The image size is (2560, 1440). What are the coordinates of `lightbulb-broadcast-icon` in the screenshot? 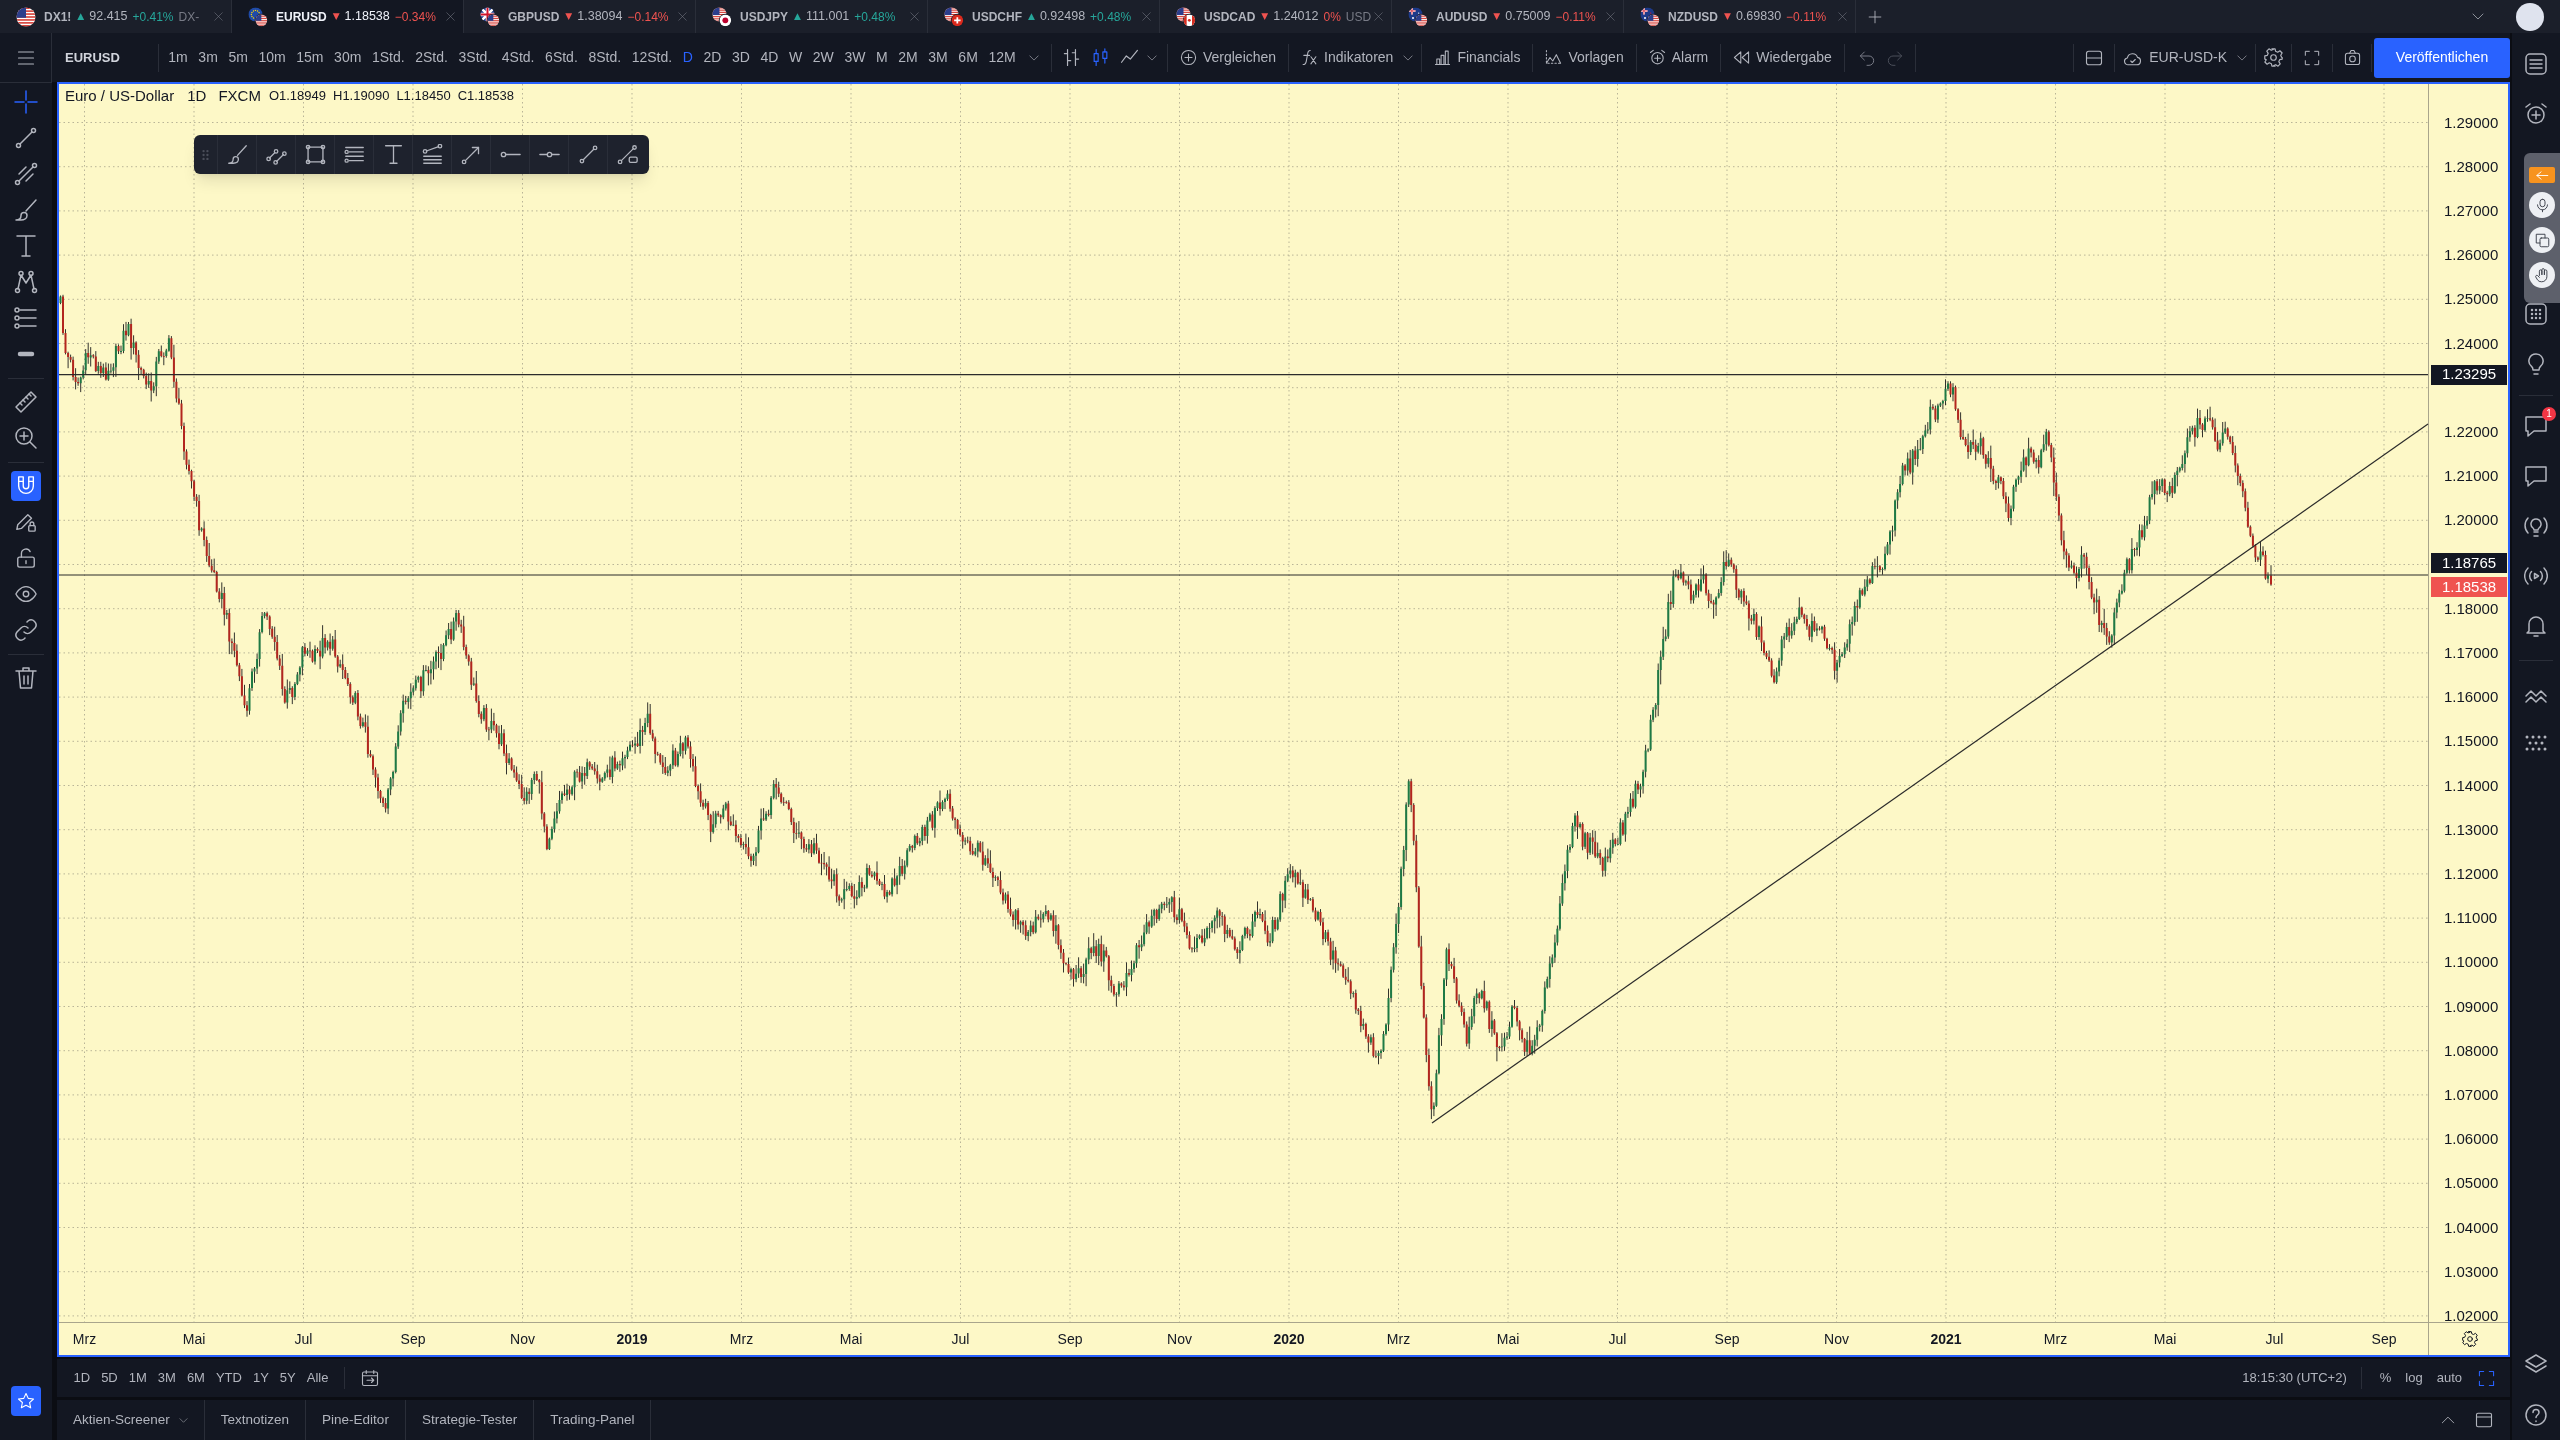 It's located at (2536, 526).